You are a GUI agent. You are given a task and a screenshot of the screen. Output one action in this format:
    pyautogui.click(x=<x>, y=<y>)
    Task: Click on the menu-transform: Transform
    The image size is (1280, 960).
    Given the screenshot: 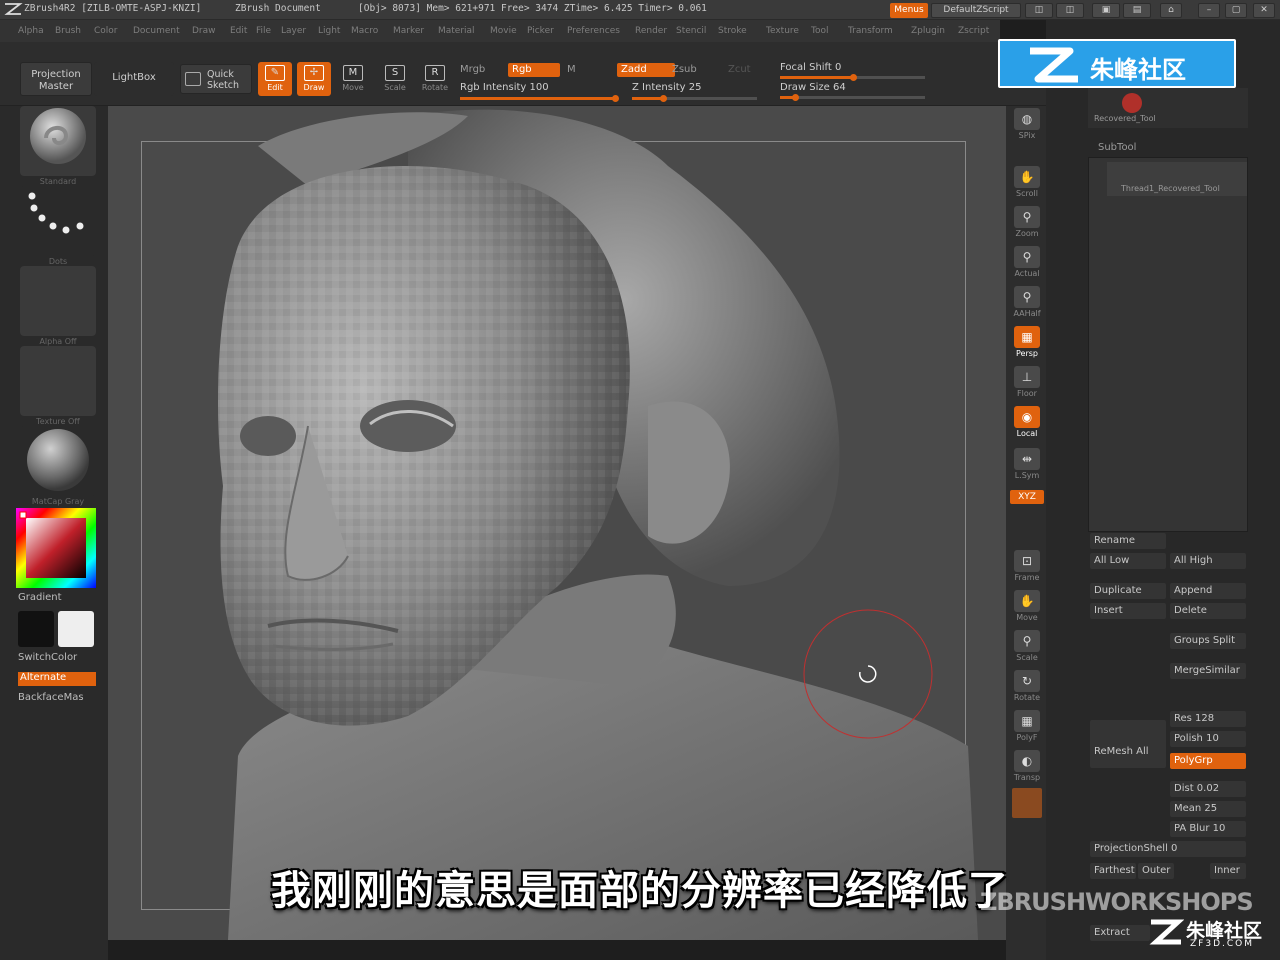 What is the action you would take?
    pyautogui.click(x=870, y=31)
    